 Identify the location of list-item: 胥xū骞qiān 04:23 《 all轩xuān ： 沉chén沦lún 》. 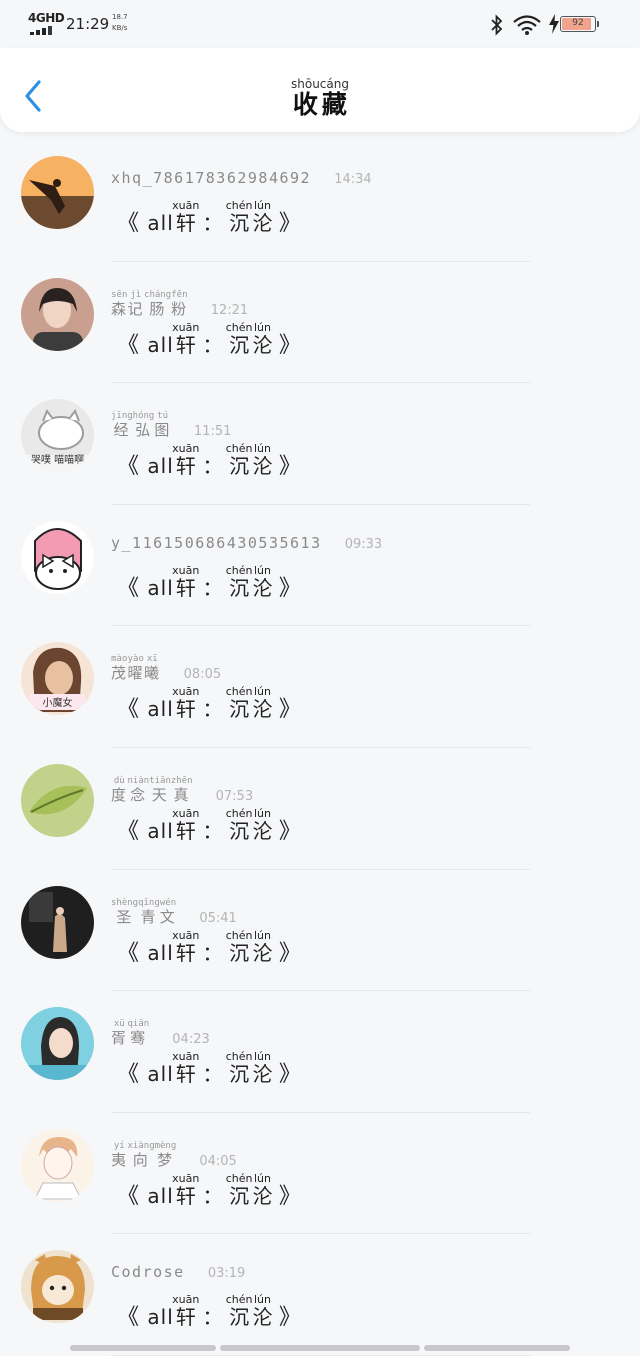
(320, 1052).